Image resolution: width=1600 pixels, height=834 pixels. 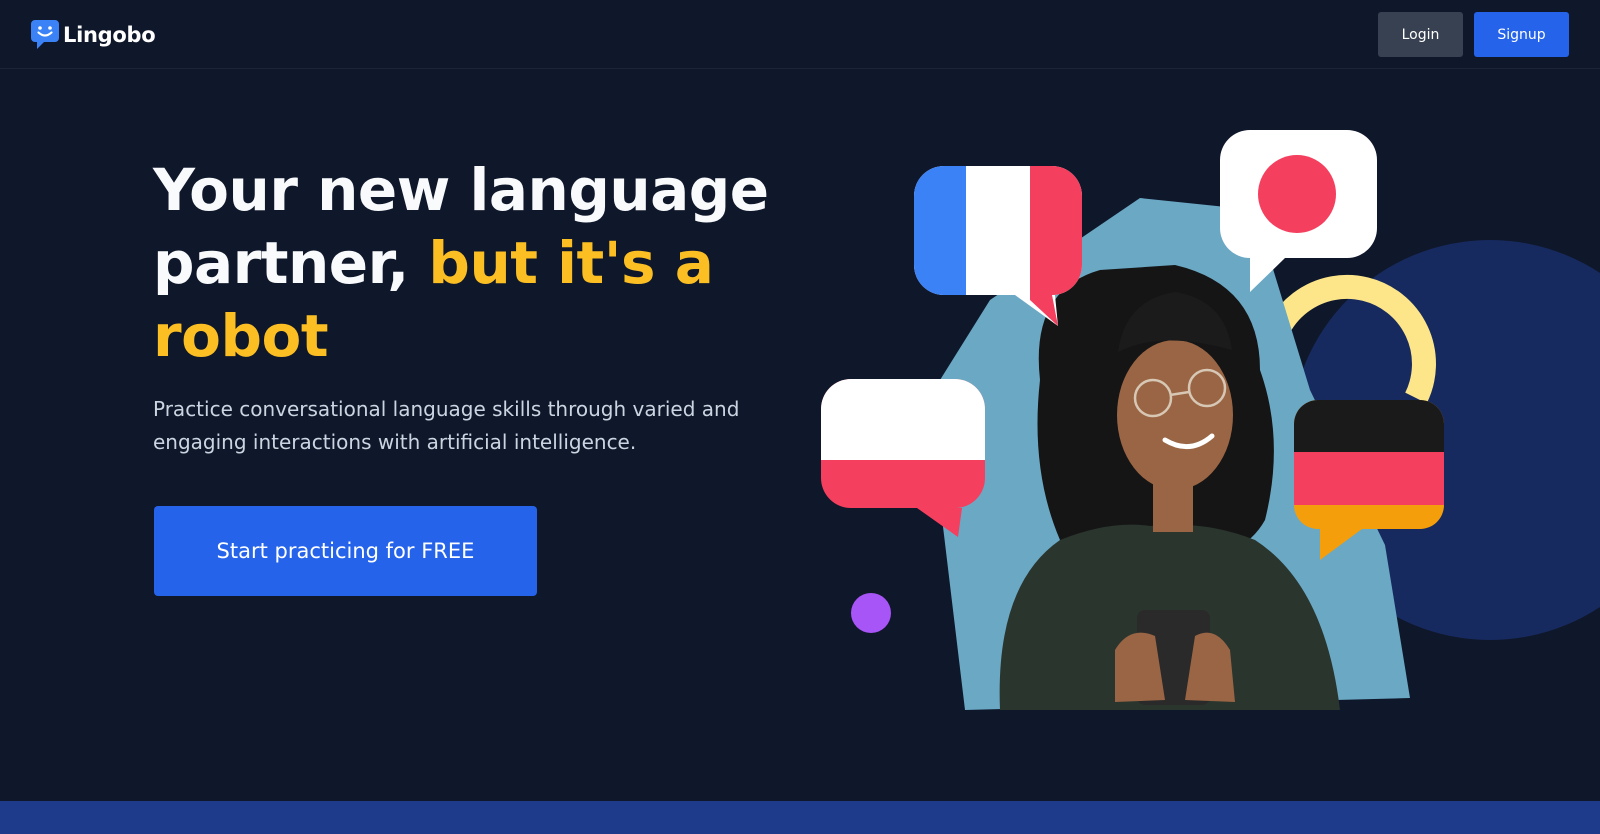 What do you see at coordinates (800, 34) in the screenshot?
I see `top-navigation: Lingobo Login Signup` at bounding box center [800, 34].